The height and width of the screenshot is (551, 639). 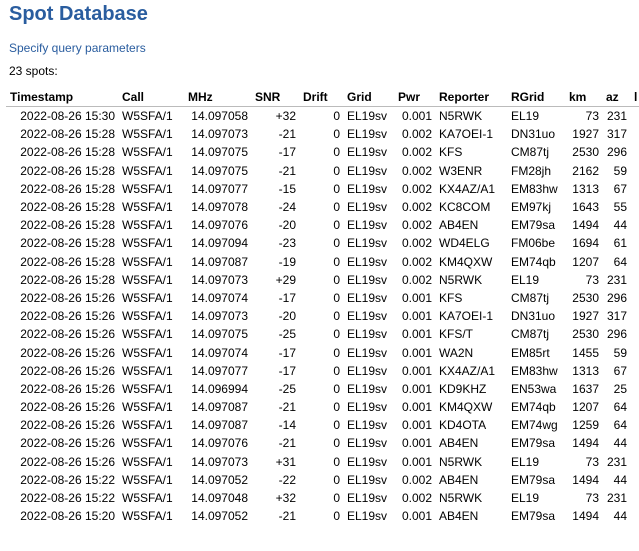 What do you see at coordinates (616, 498) in the screenshot?
I see `cell-az: 231` at bounding box center [616, 498].